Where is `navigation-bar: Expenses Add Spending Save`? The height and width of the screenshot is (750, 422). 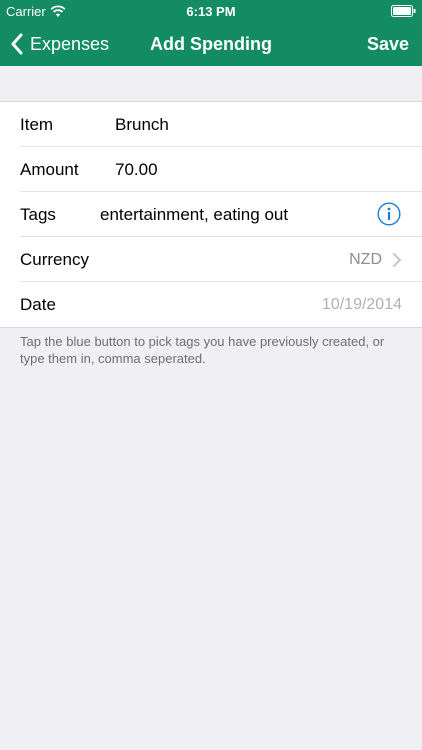 navigation-bar: Expenses Add Spending Save is located at coordinates (211, 44).